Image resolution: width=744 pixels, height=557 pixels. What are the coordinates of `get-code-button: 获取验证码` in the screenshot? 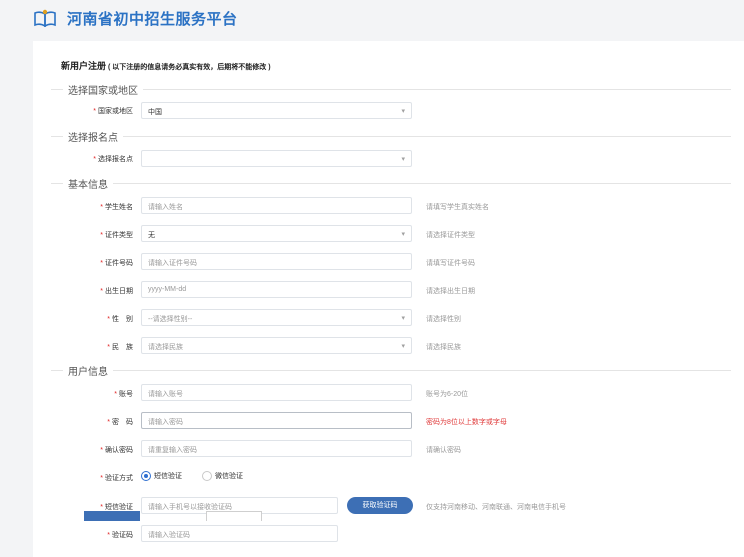 It's located at (380, 505).